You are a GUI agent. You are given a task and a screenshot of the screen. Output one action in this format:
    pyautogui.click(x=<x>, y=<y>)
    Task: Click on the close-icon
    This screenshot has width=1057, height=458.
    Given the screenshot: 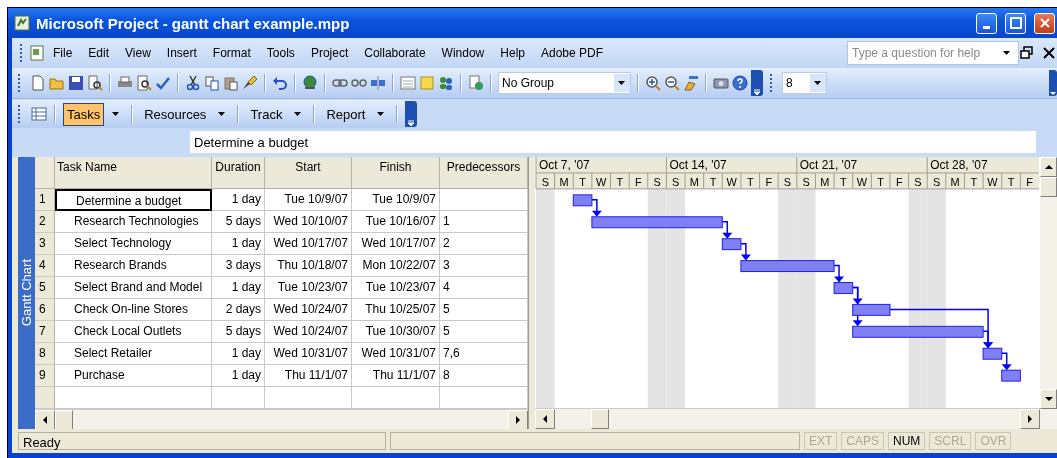 What is the action you would take?
    pyautogui.click(x=1049, y=53)
    